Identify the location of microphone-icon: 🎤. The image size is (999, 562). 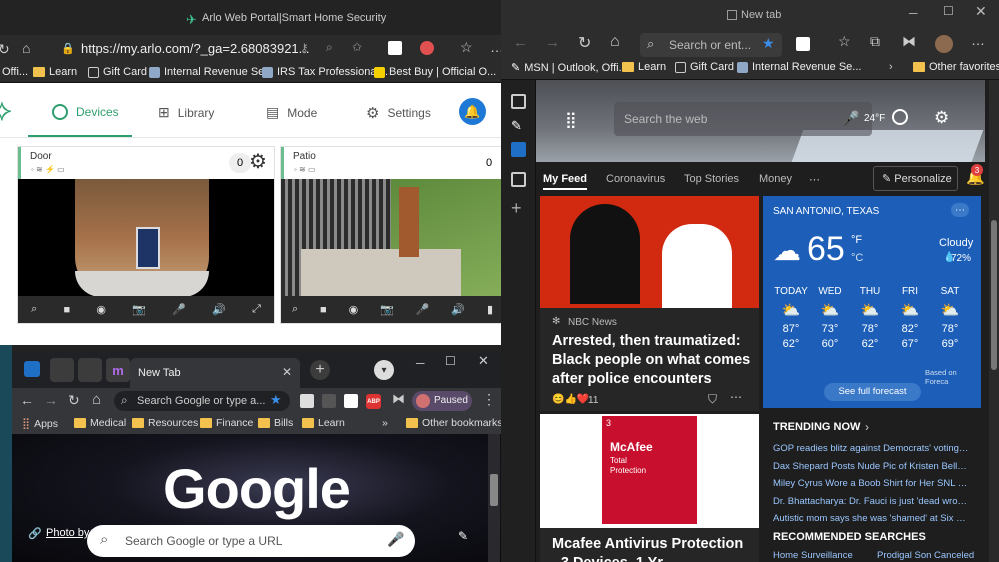
(423, 309).